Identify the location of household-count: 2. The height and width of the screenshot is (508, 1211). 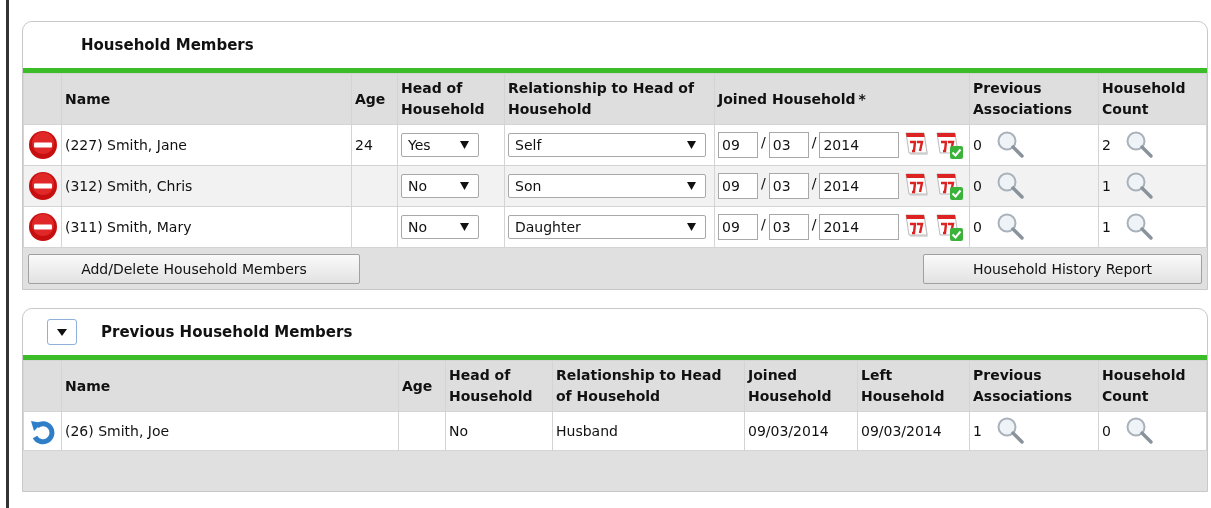
(1106, 145).